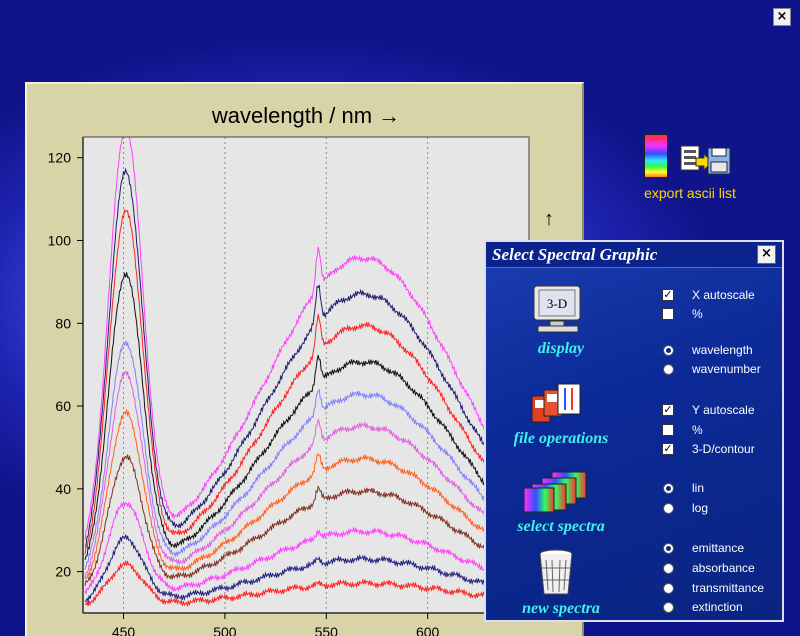  I want to click on radio-log, so click(668, 508).